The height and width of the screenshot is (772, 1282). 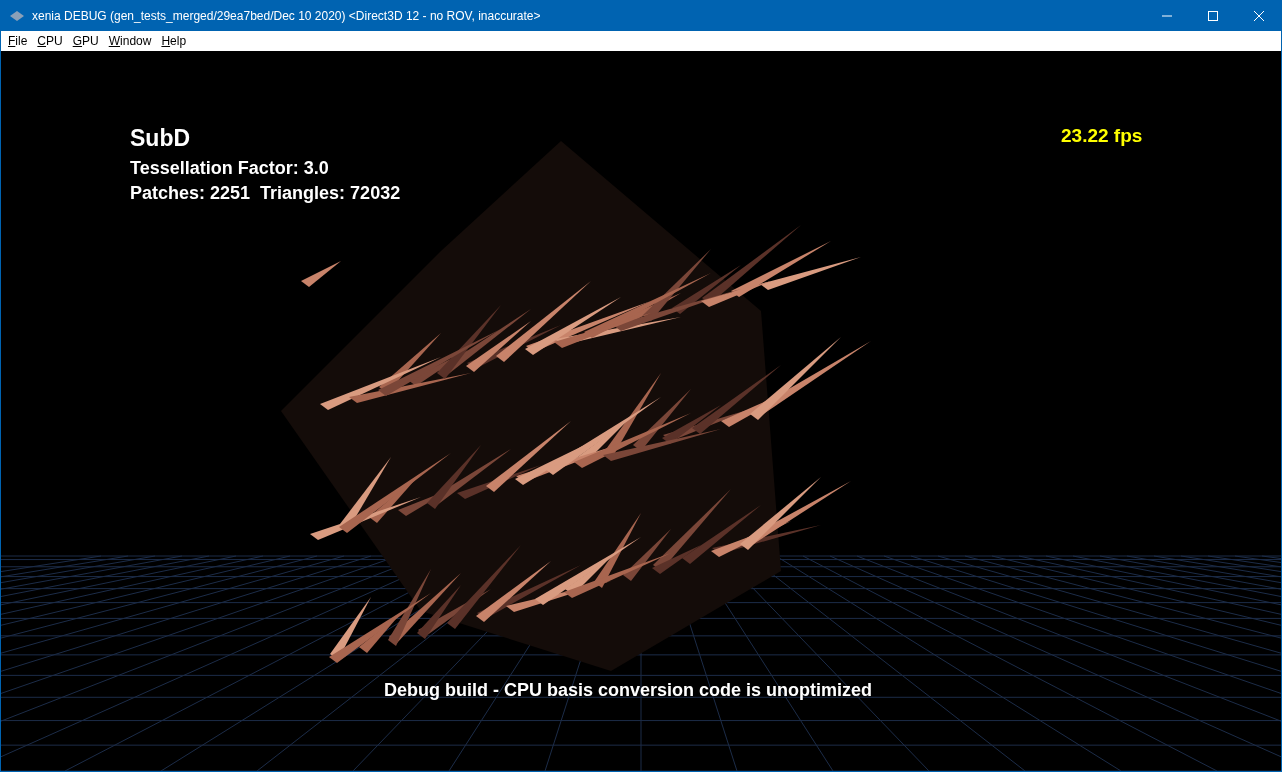 What do you see at coordinates (1213, 15) in the screenshot?
I see `maximize-icon` at bounding box center [1213, 15].